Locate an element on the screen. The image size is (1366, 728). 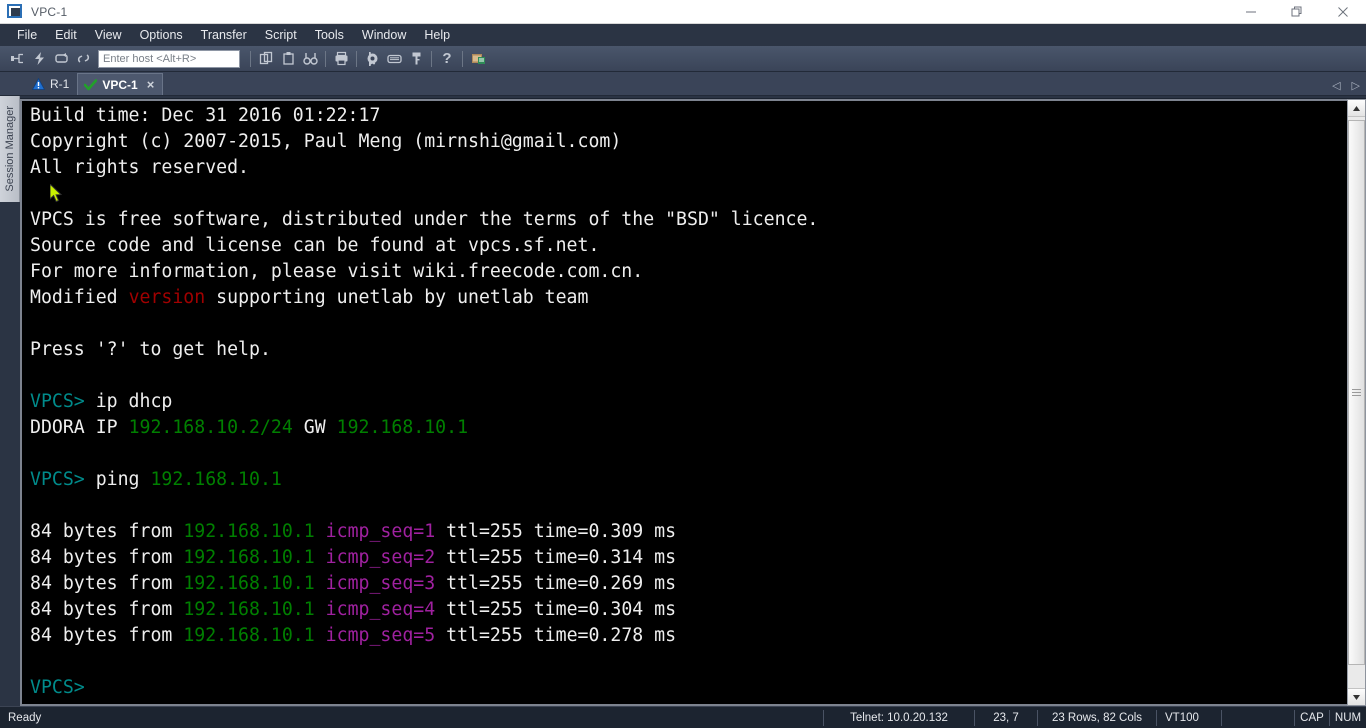
find-icon is located at coordinates (310, 59).